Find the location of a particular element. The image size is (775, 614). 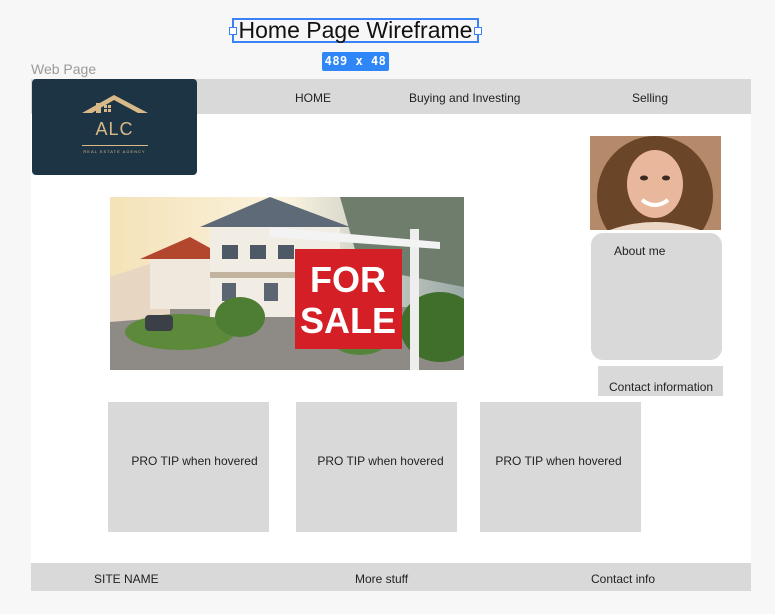

page-title: Home Page Wireframe is located at coordinates (355, 30).